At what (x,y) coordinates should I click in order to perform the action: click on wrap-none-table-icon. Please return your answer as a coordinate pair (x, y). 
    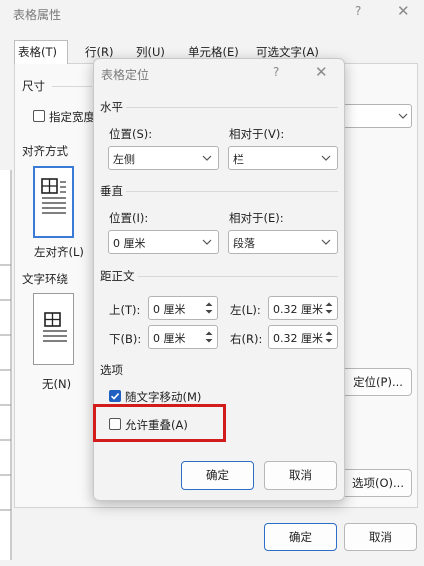
    Looking at the image, I should click on (55, 327).